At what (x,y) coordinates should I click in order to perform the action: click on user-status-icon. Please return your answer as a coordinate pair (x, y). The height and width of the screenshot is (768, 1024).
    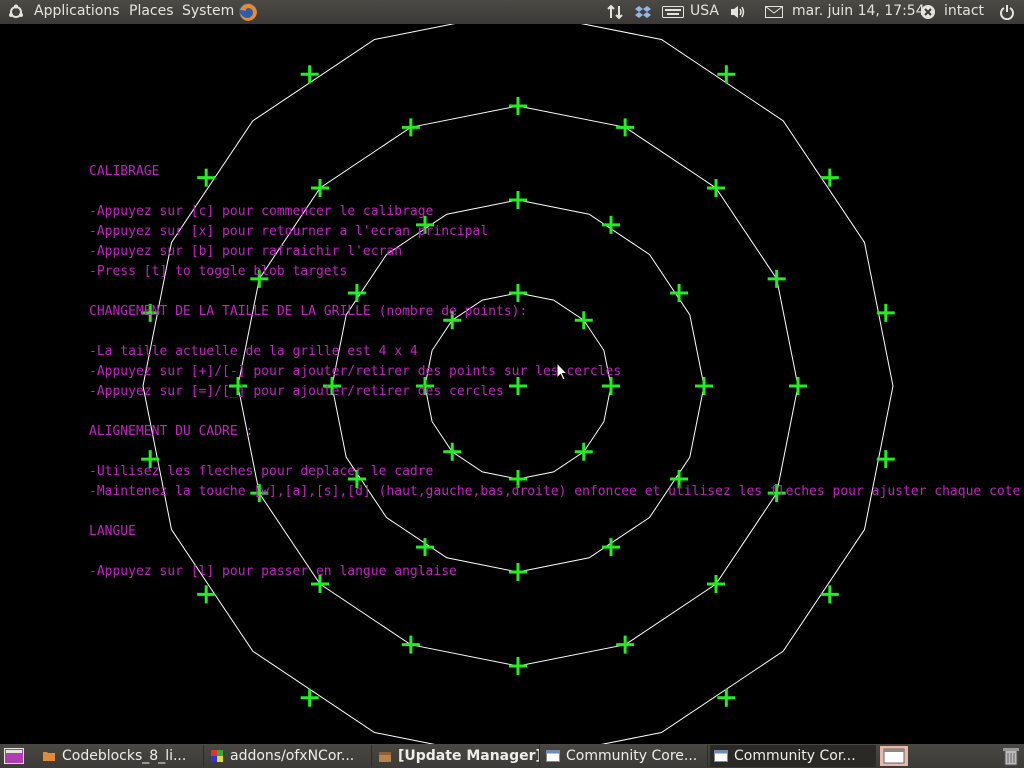
    Looking at the image, I should click on (928, 12).